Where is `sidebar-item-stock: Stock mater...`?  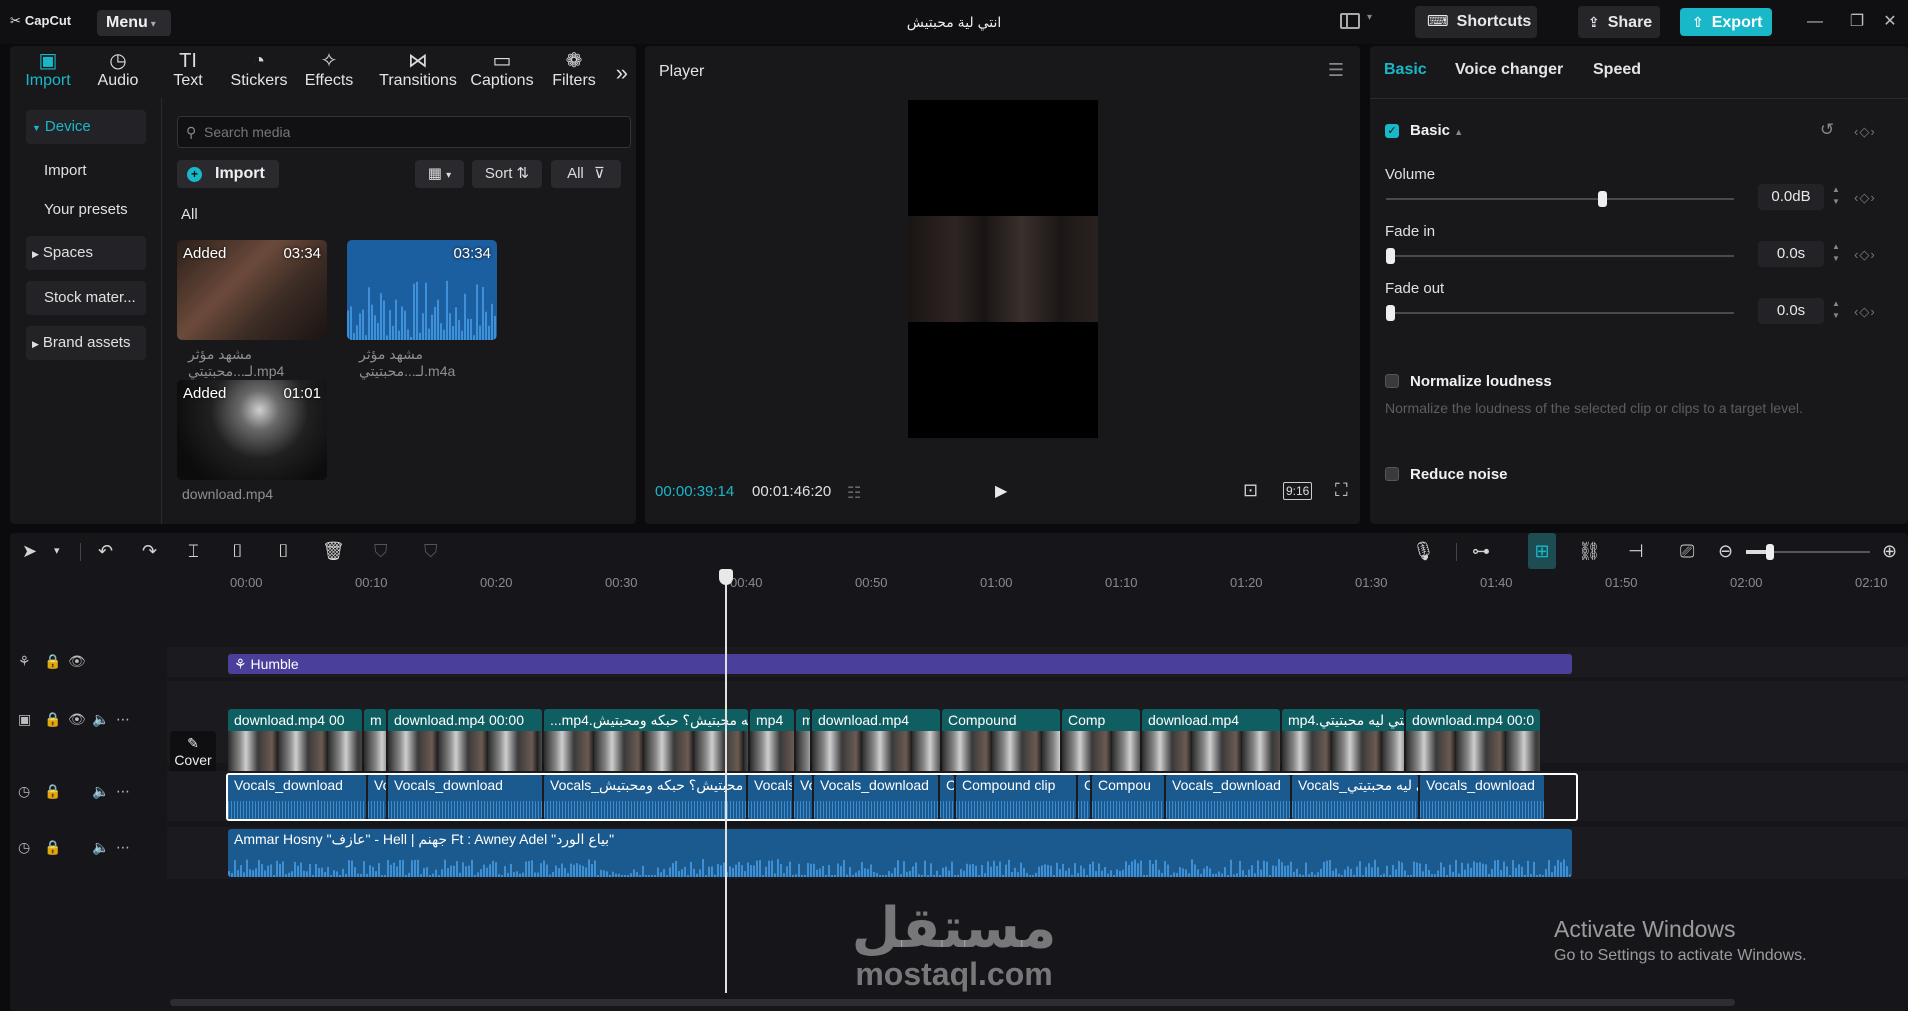 sidebar-item-stock: Stock mater... is located at coordinates (86, 298).